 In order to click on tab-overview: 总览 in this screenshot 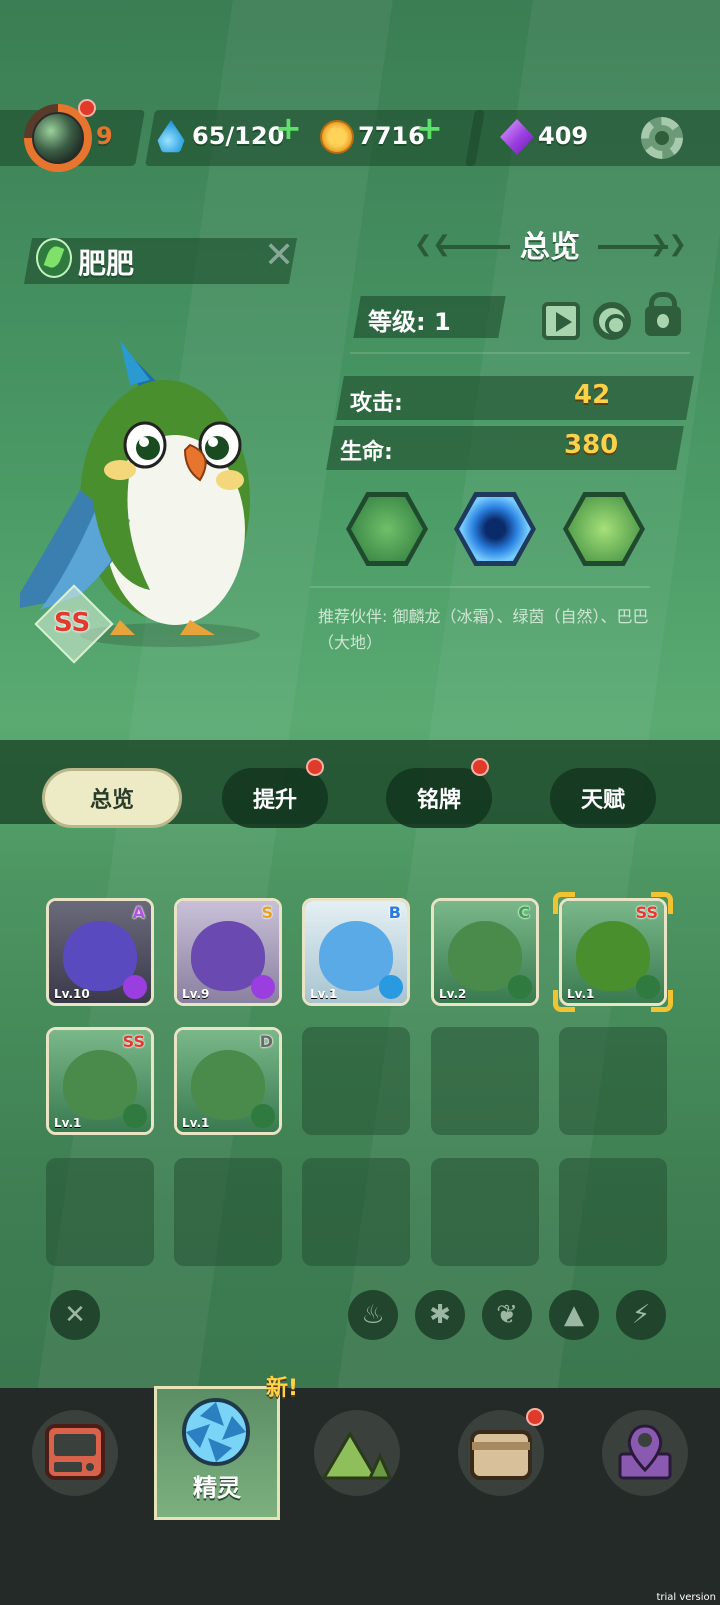, I will do `click(112, 798)`.